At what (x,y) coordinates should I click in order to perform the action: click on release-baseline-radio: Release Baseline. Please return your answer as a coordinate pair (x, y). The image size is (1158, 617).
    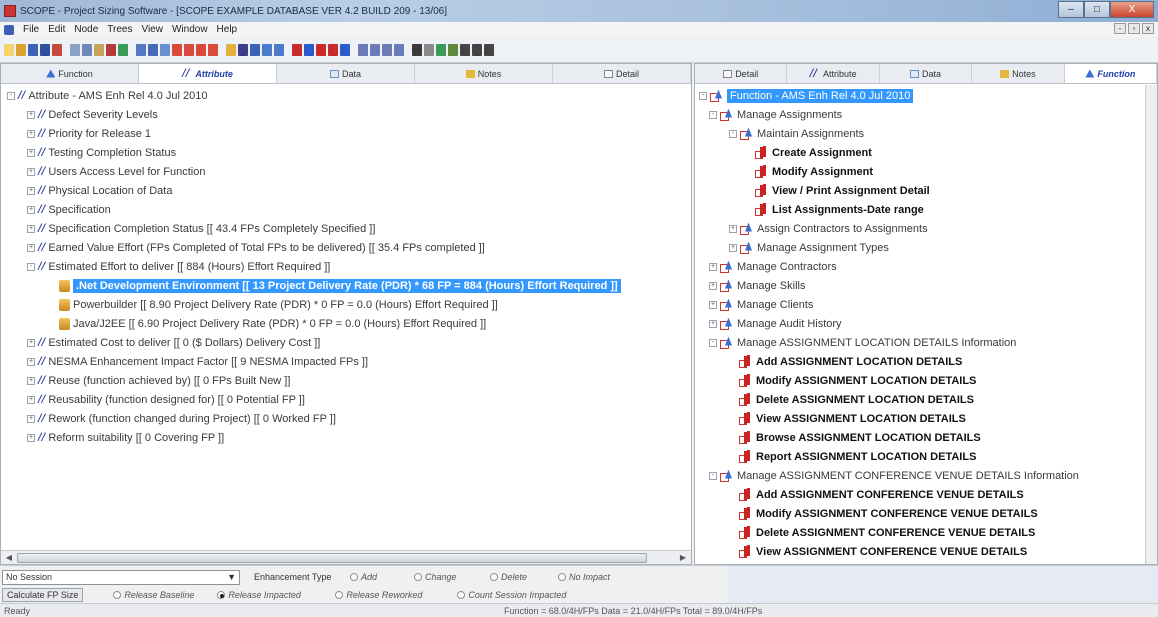
    Looking at the image, I should click on (165, 595).